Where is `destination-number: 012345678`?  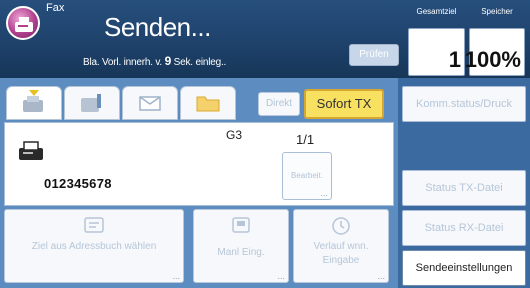
destination-number: 012345678 is located at coordinates (78, 183).